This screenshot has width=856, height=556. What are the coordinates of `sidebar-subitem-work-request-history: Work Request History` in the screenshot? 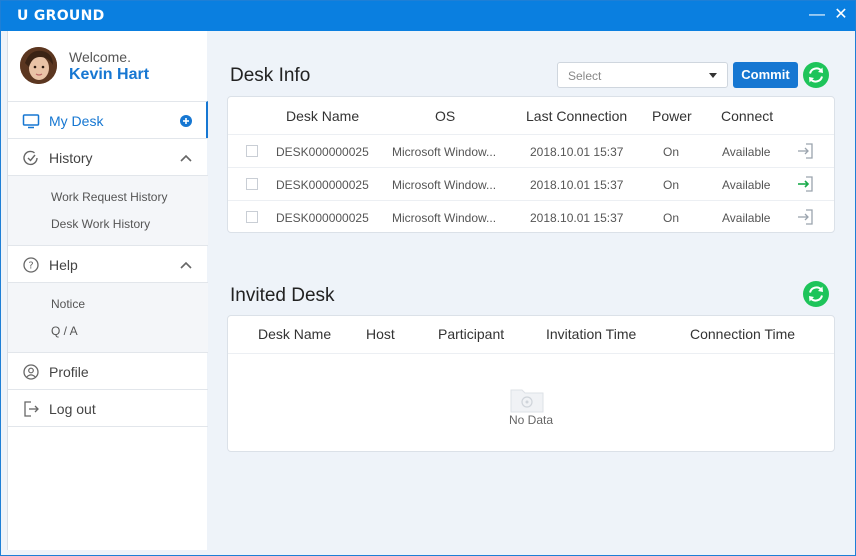 It's located at (109, 197).